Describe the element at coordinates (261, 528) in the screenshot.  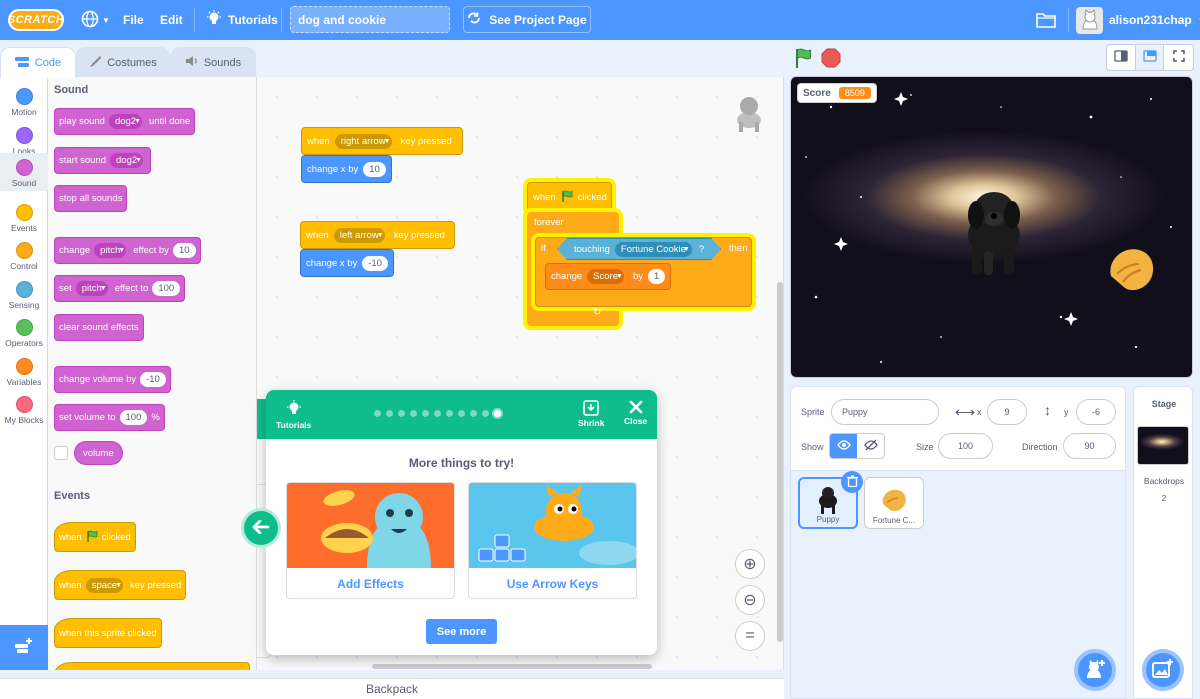
I see `previous-step-button` at that location.